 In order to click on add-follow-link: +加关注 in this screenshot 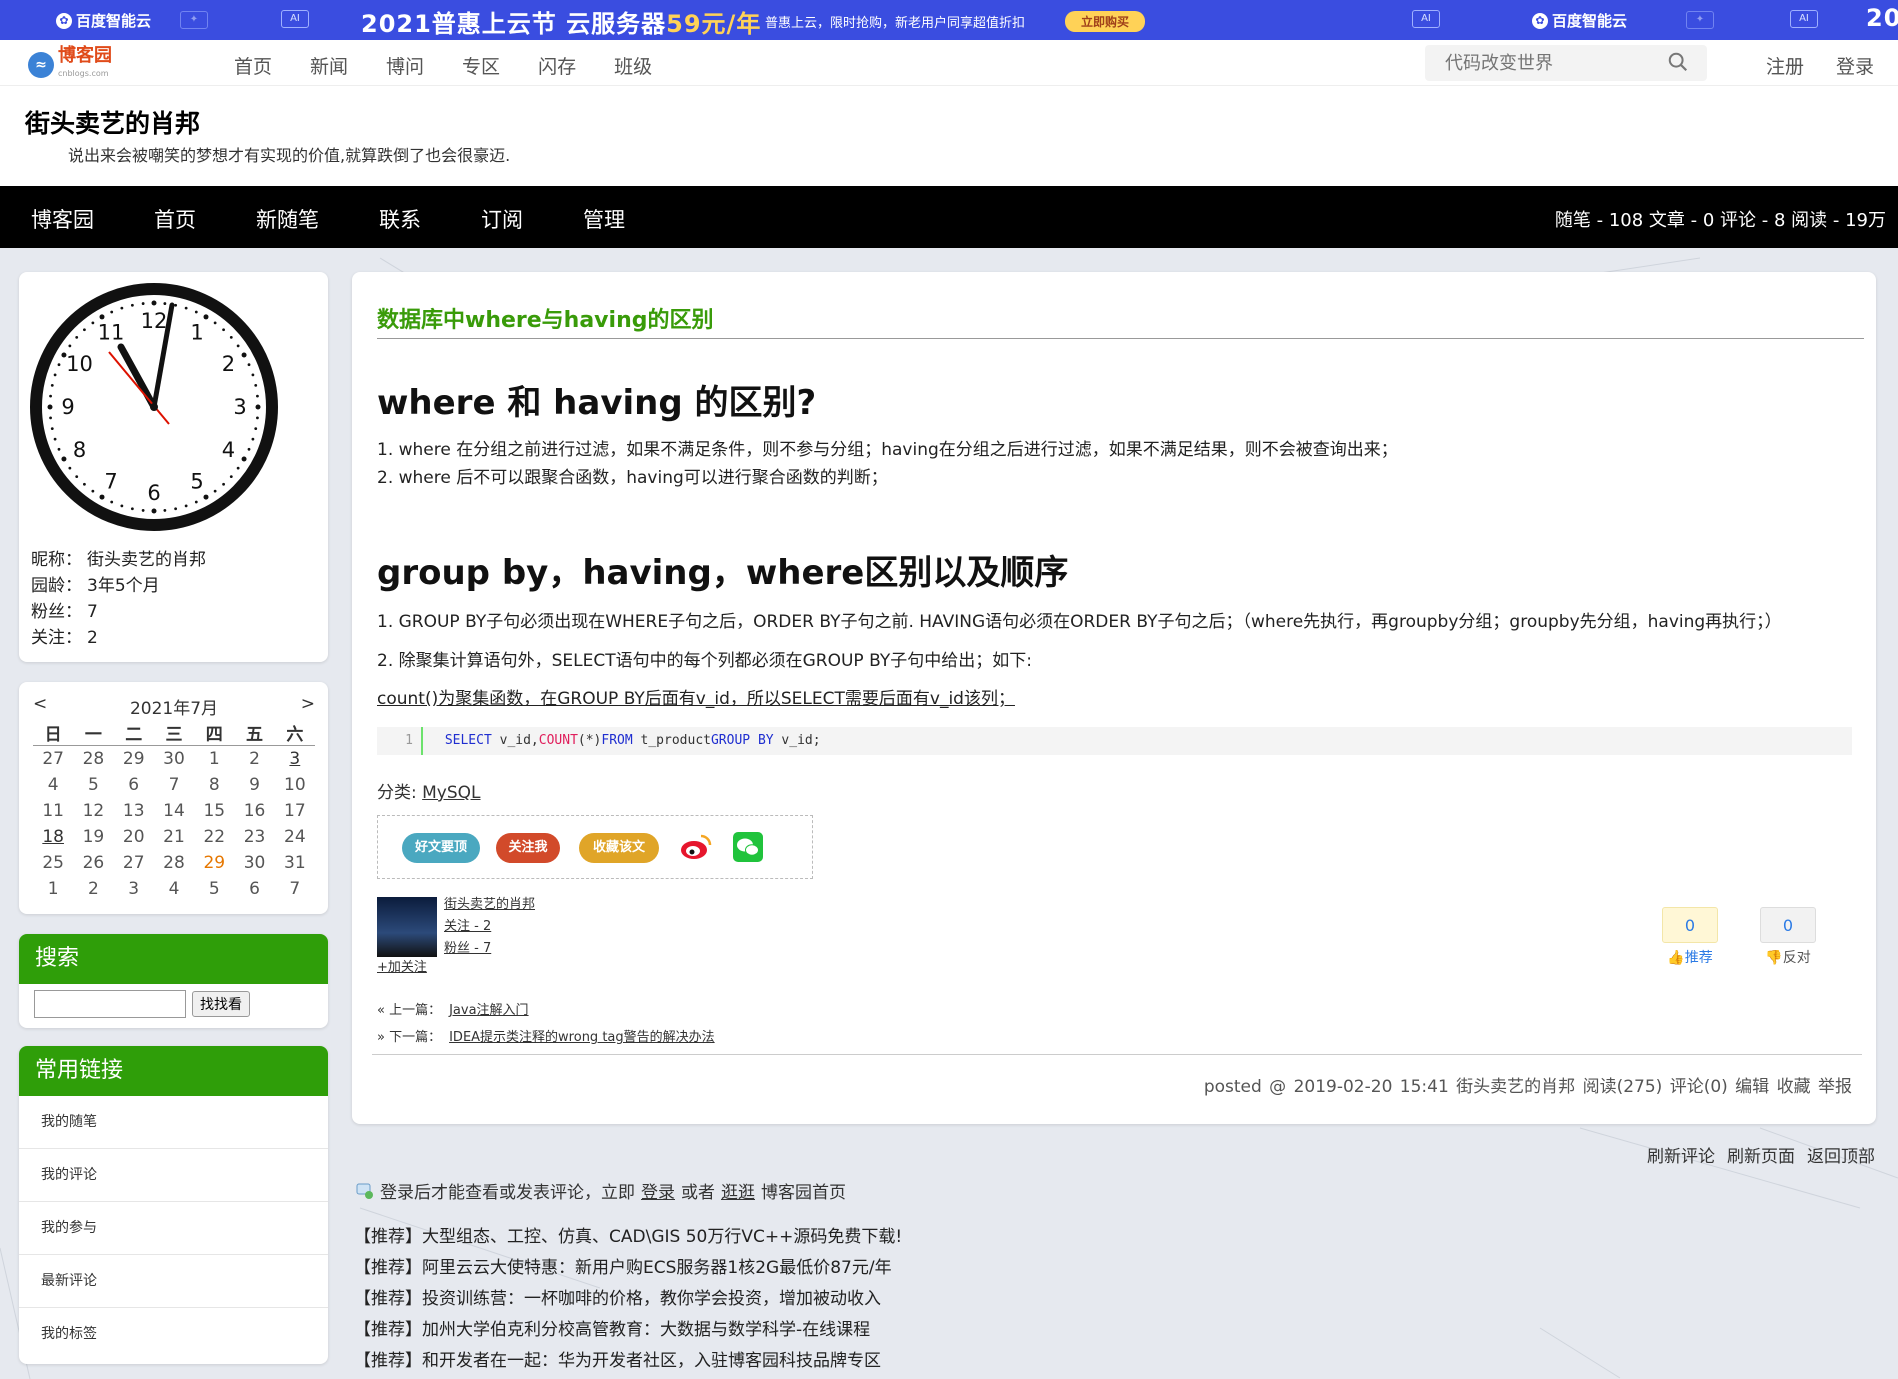, I will do `click(402, 968)`.